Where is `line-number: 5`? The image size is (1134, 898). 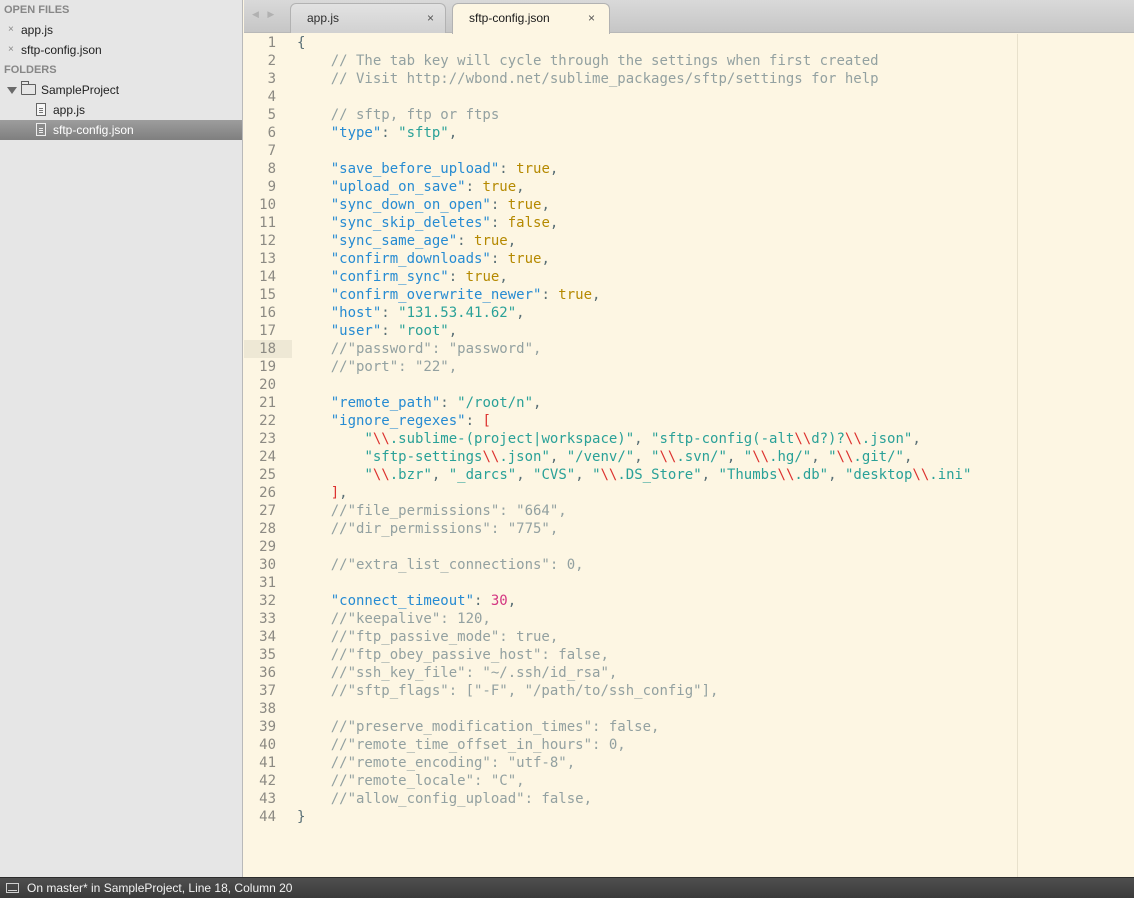
line-number: 5 is located at coordinates (271, 115).